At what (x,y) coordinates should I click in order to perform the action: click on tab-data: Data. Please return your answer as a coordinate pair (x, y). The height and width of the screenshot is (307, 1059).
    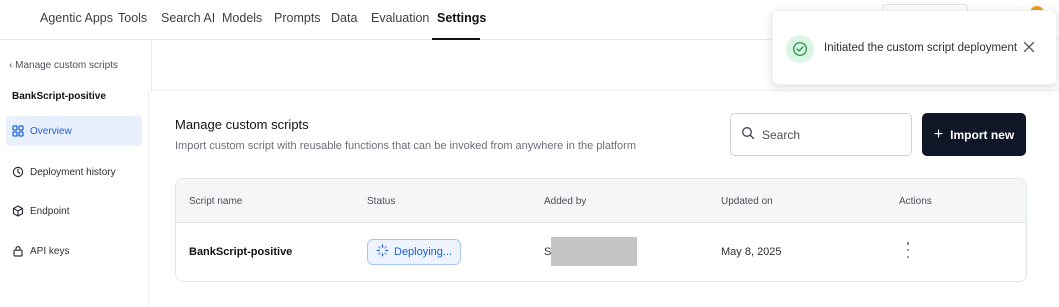
    Looking at the image, I should click on (344, 18).